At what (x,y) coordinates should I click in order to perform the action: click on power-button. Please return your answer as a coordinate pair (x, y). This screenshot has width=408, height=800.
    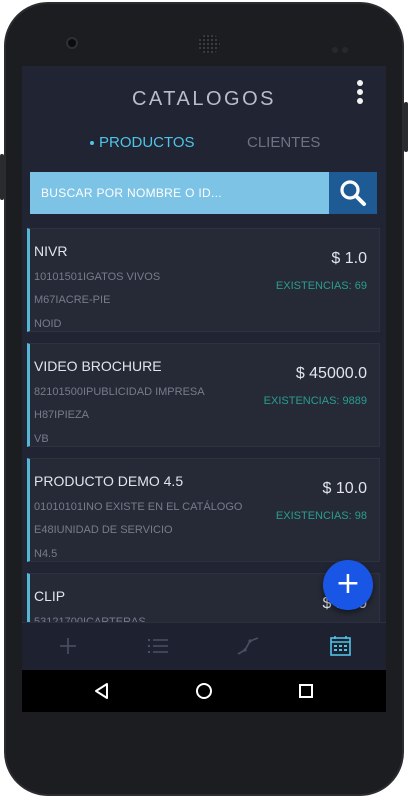
    Looking at the image, I should click on (2, 177).